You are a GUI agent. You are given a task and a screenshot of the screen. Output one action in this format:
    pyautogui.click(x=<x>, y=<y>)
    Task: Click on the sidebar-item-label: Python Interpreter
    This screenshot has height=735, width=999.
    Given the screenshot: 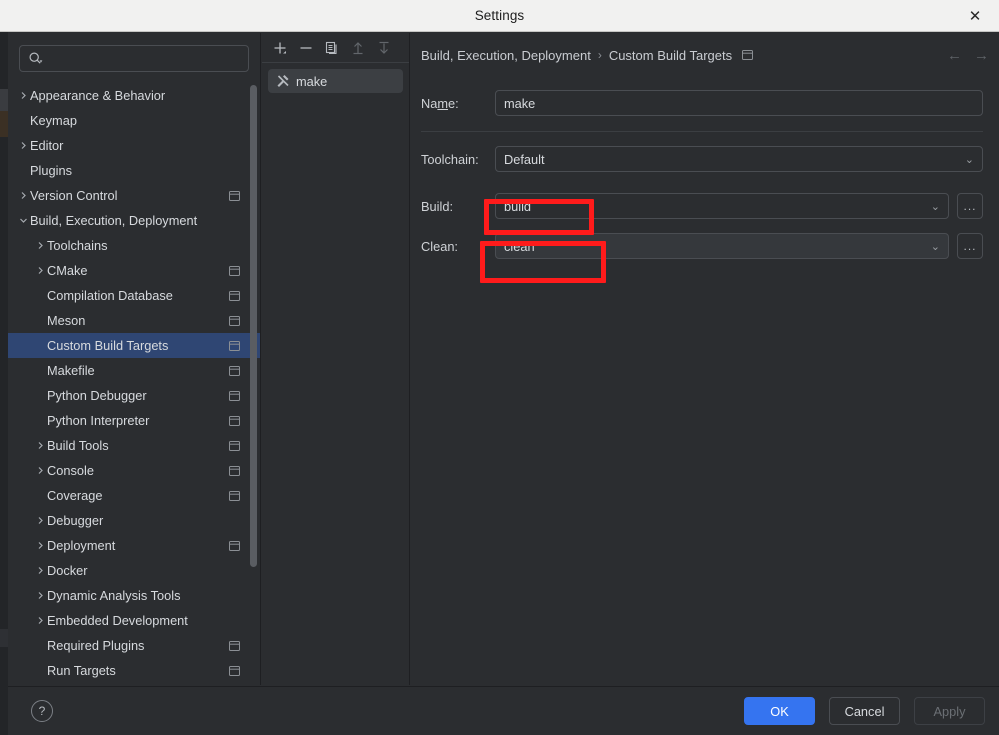 What is the action you would take?
    pyautogui.click(x=98, y=420)
    